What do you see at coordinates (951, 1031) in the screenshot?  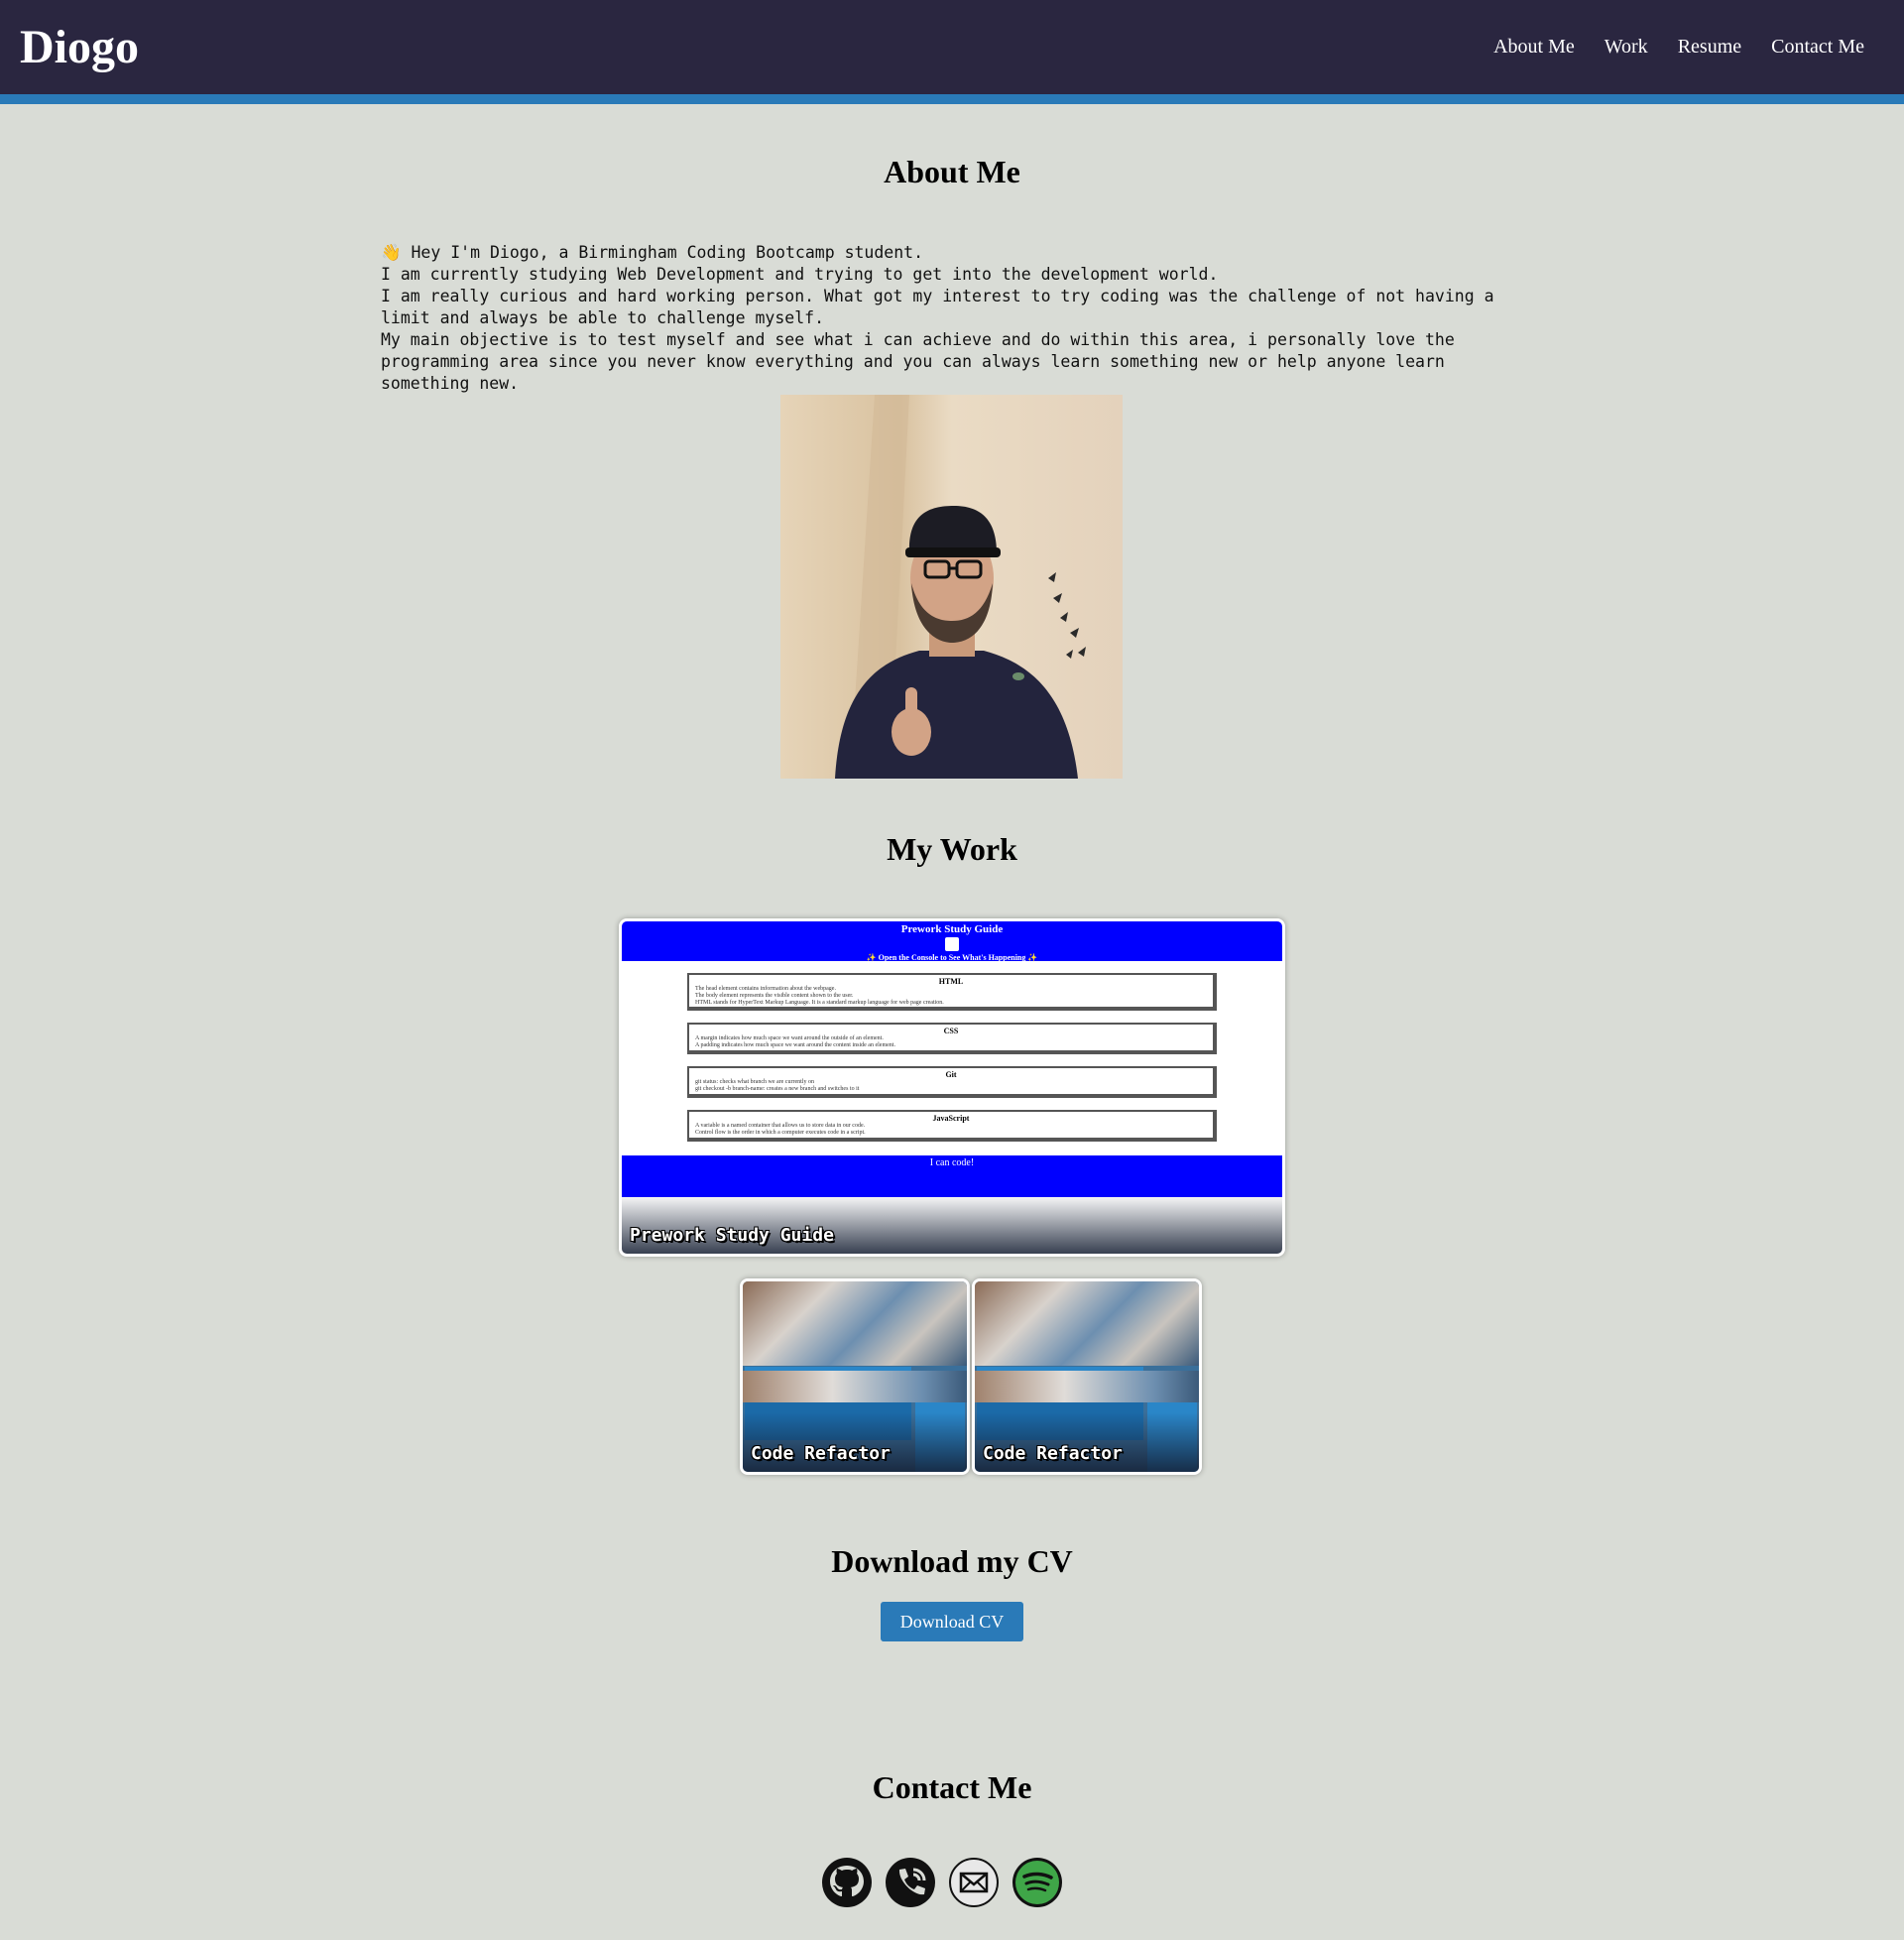 I see `section-title: CSS` at bounding box center [951, 1031].